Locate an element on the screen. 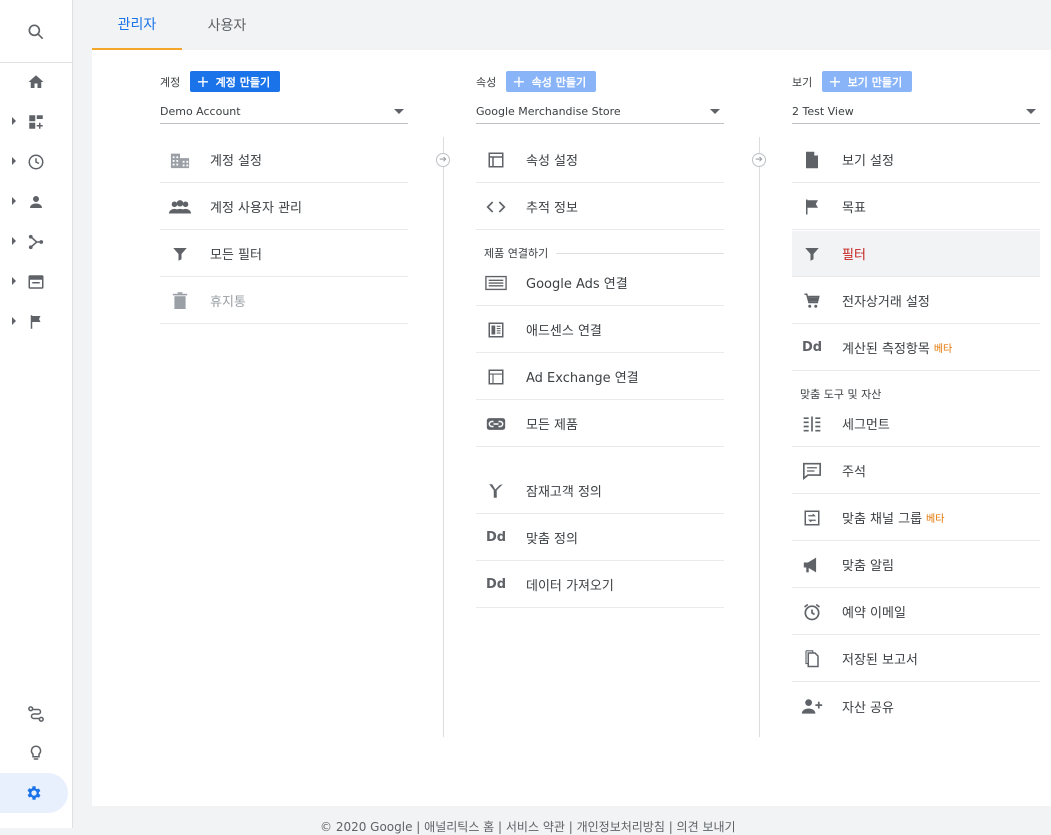 The image size is (1051, 835). account-selector: Demo Account is located at coordinates (284, 111).